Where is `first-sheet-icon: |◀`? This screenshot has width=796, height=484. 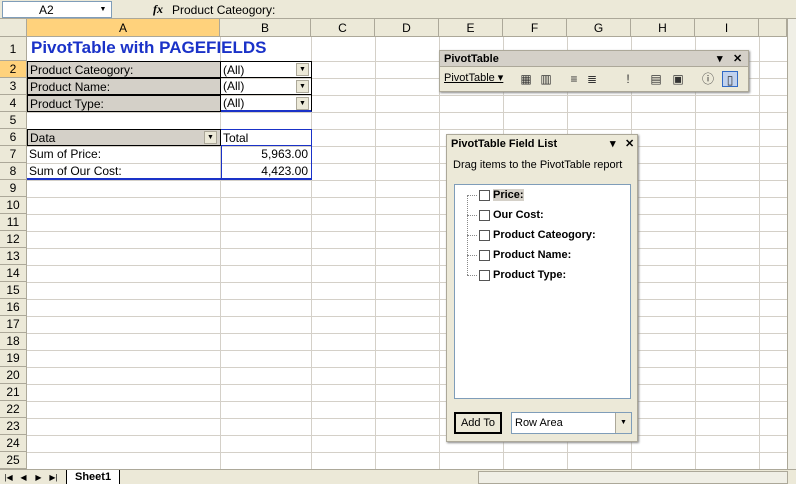
first-sheet-icon: |◀ is located at coordinates (8, 477).